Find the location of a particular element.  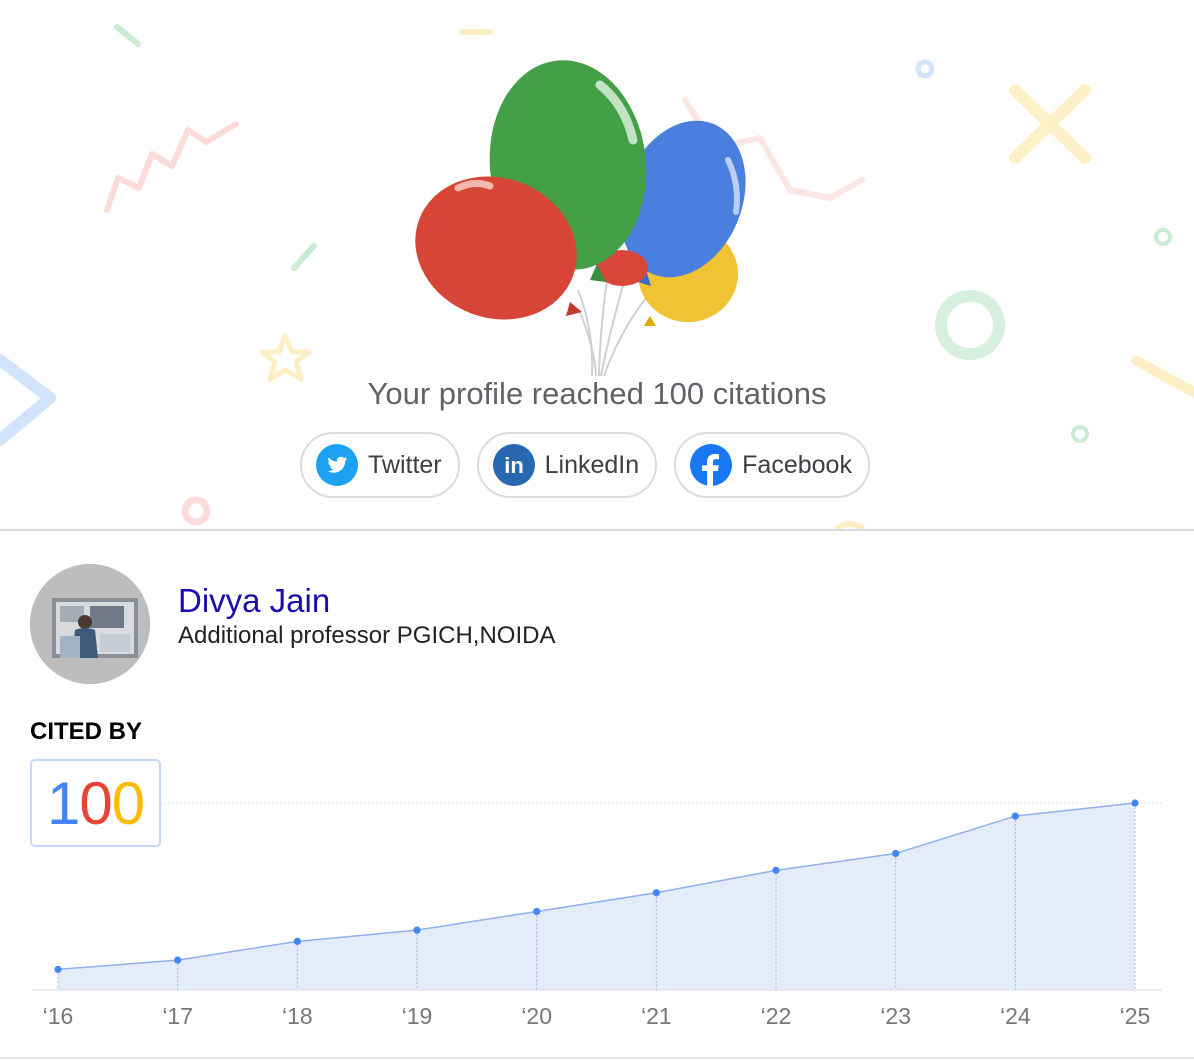

twitter-label: Twitter is located at coordinates (405, 464).